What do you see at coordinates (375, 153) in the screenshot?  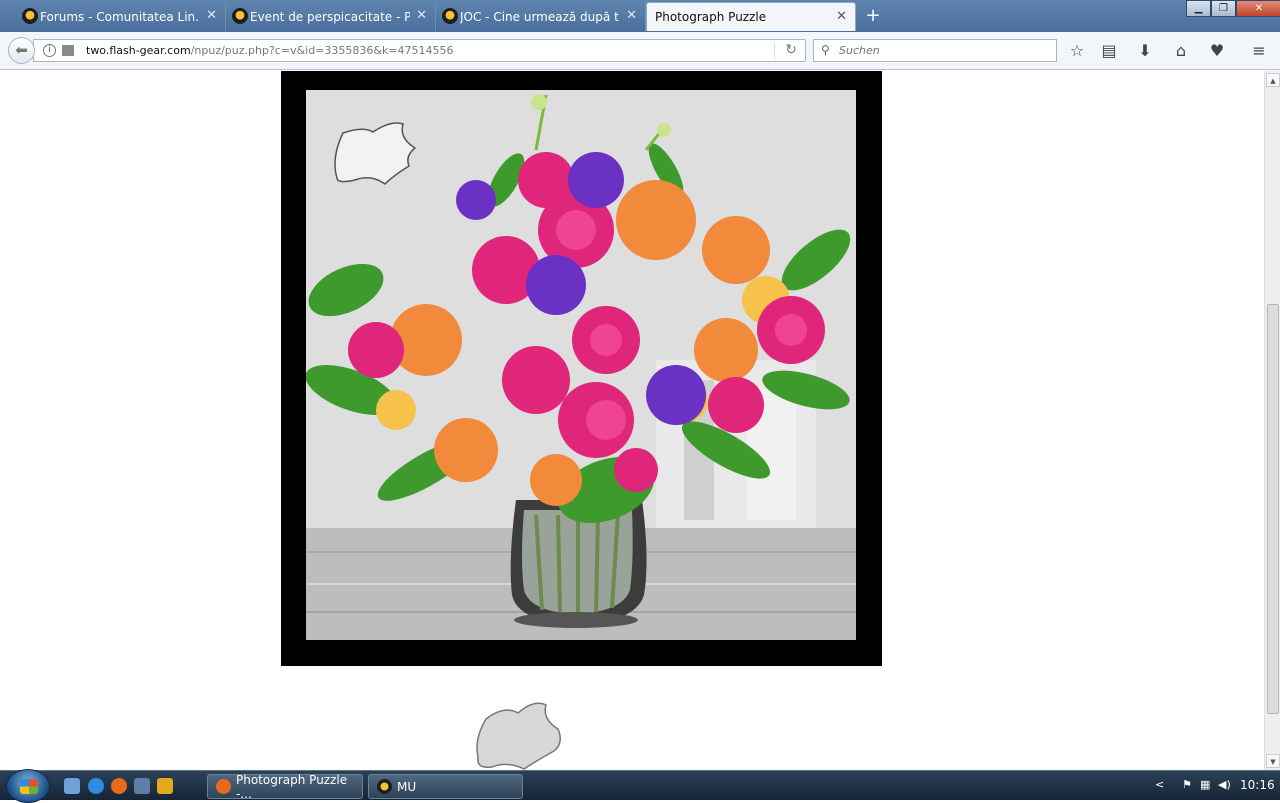 I see `missing-piece-slot` at bounding box center [375, 153].